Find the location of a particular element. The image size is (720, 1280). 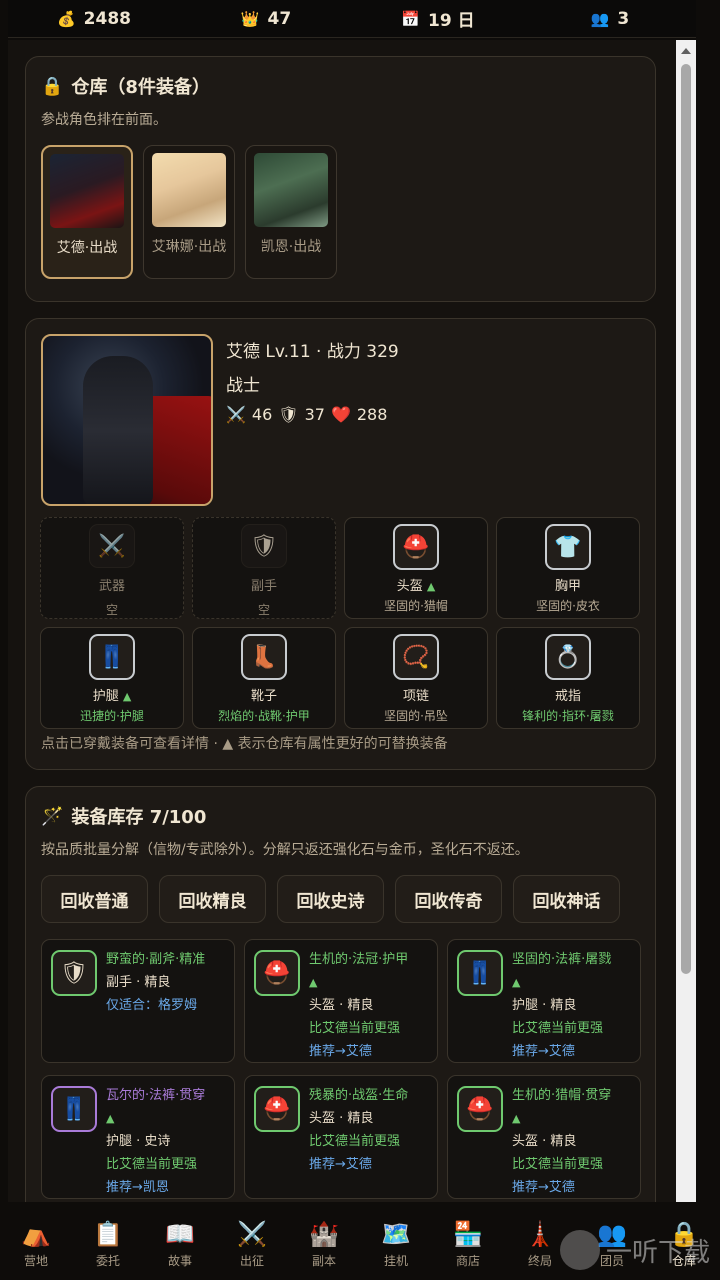

recycle-common-button: 回收普通 is located at coordinates (94, 899).